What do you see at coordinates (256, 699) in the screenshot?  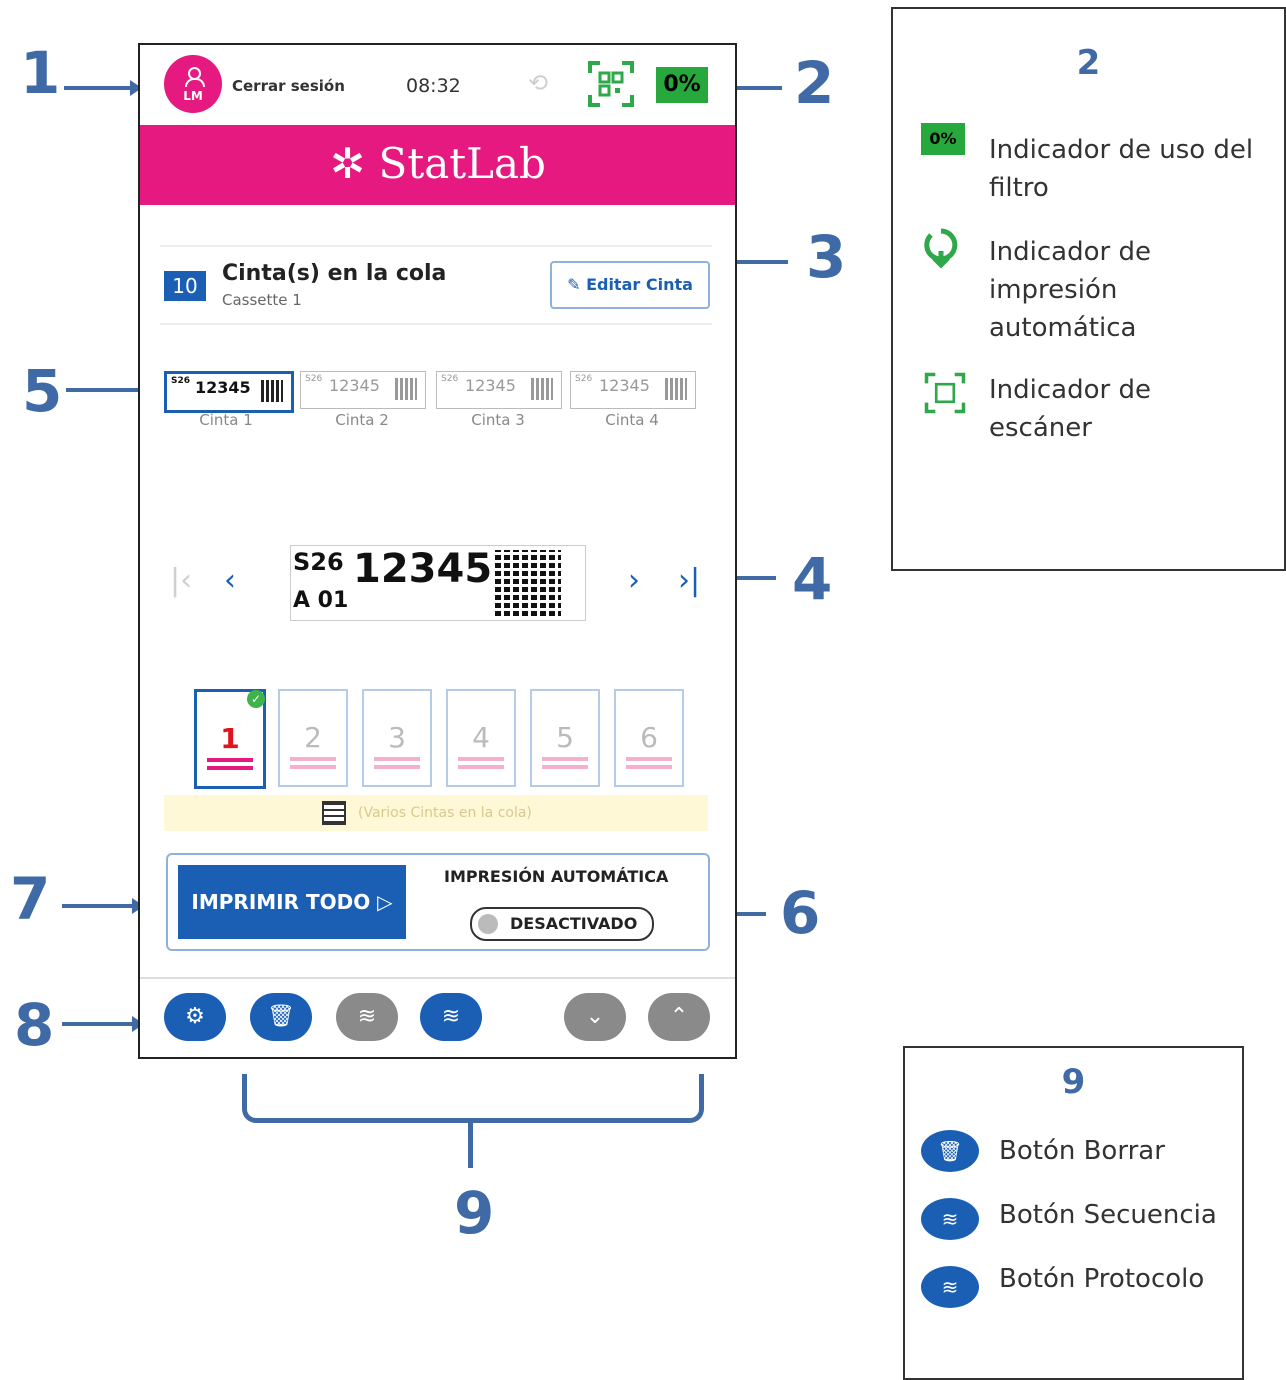 I see `check-icon: ✓` at bounding box center [256, 699].